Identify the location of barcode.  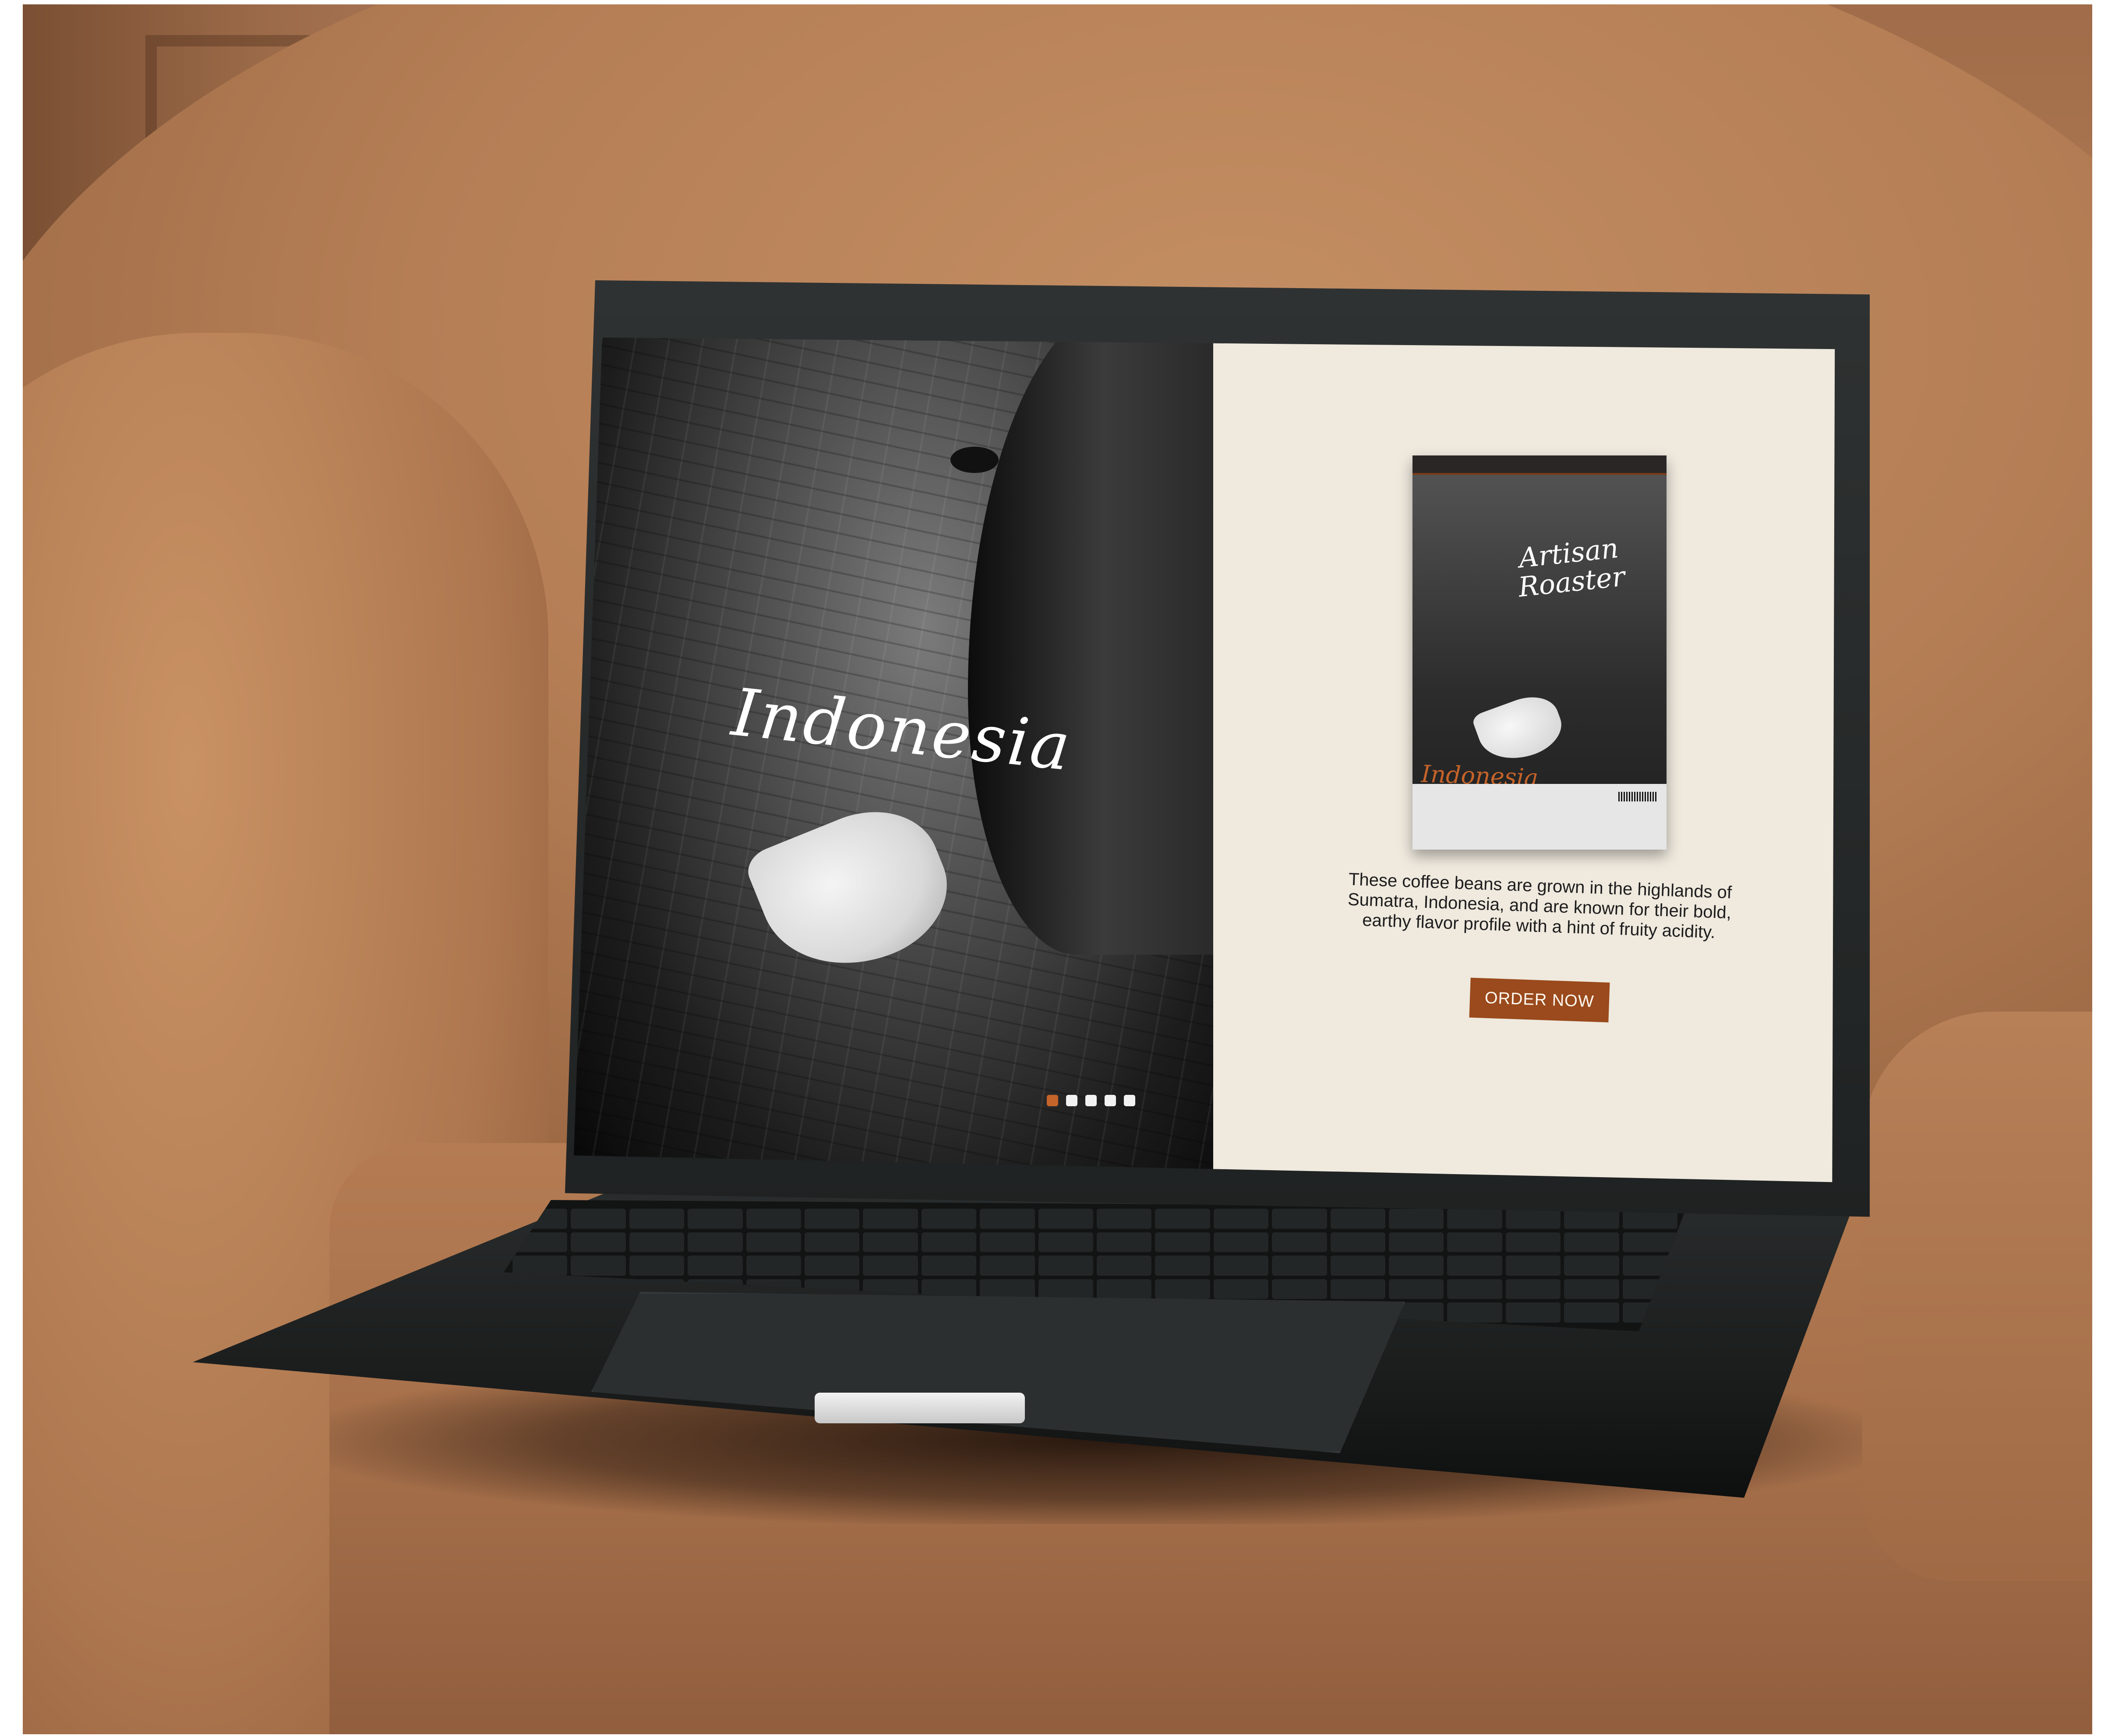
(1638, 796).